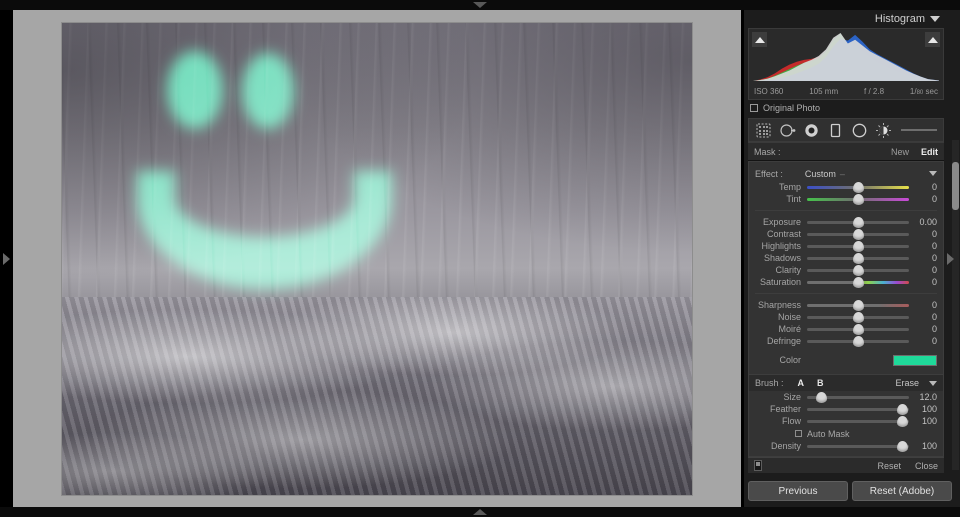  Describe the element at coordinates (758, 465) in the screenshot. I see `toggle-switch-icon` at that location.